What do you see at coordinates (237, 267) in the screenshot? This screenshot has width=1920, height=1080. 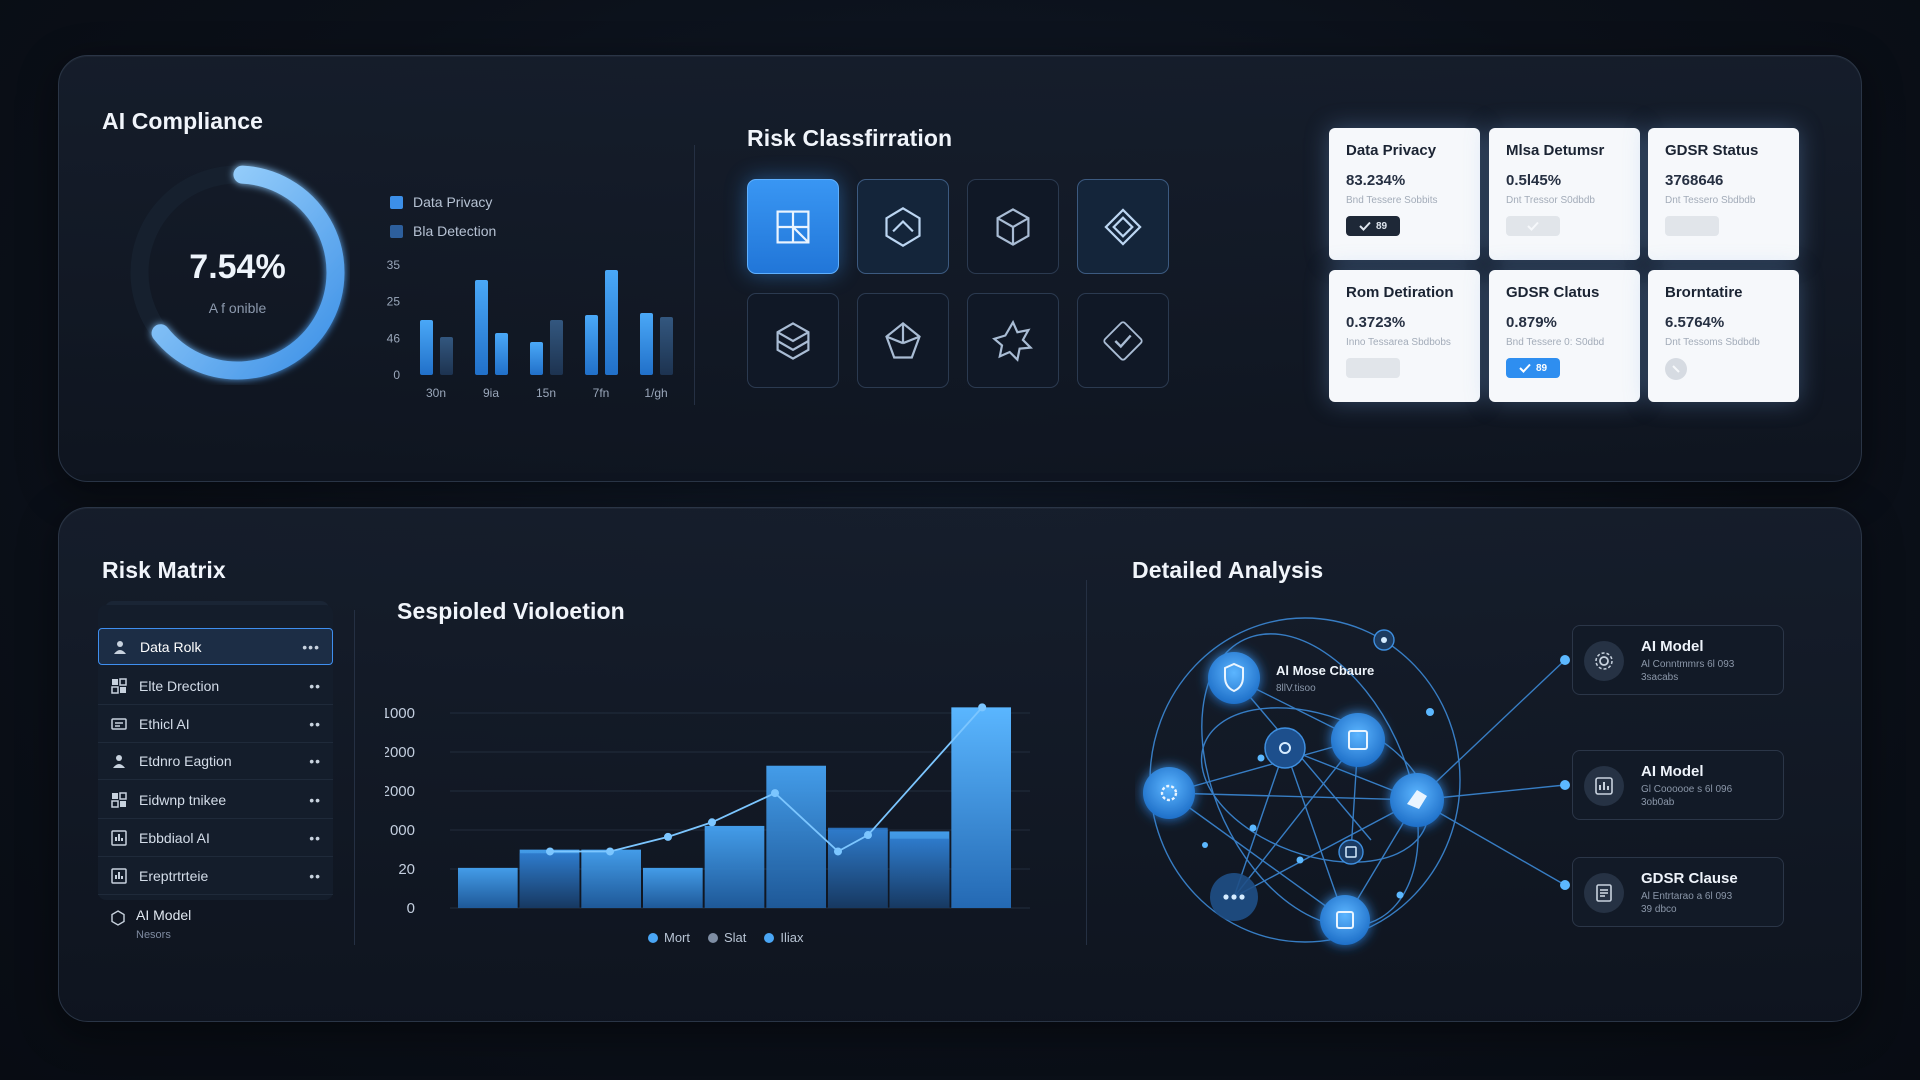 I see `gauge-value: 7.54%` at bounding box center [237, 267].